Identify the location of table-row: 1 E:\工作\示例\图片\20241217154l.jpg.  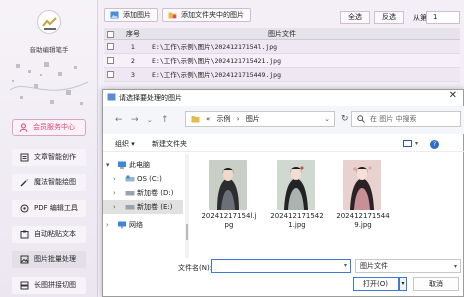
(282, 47).